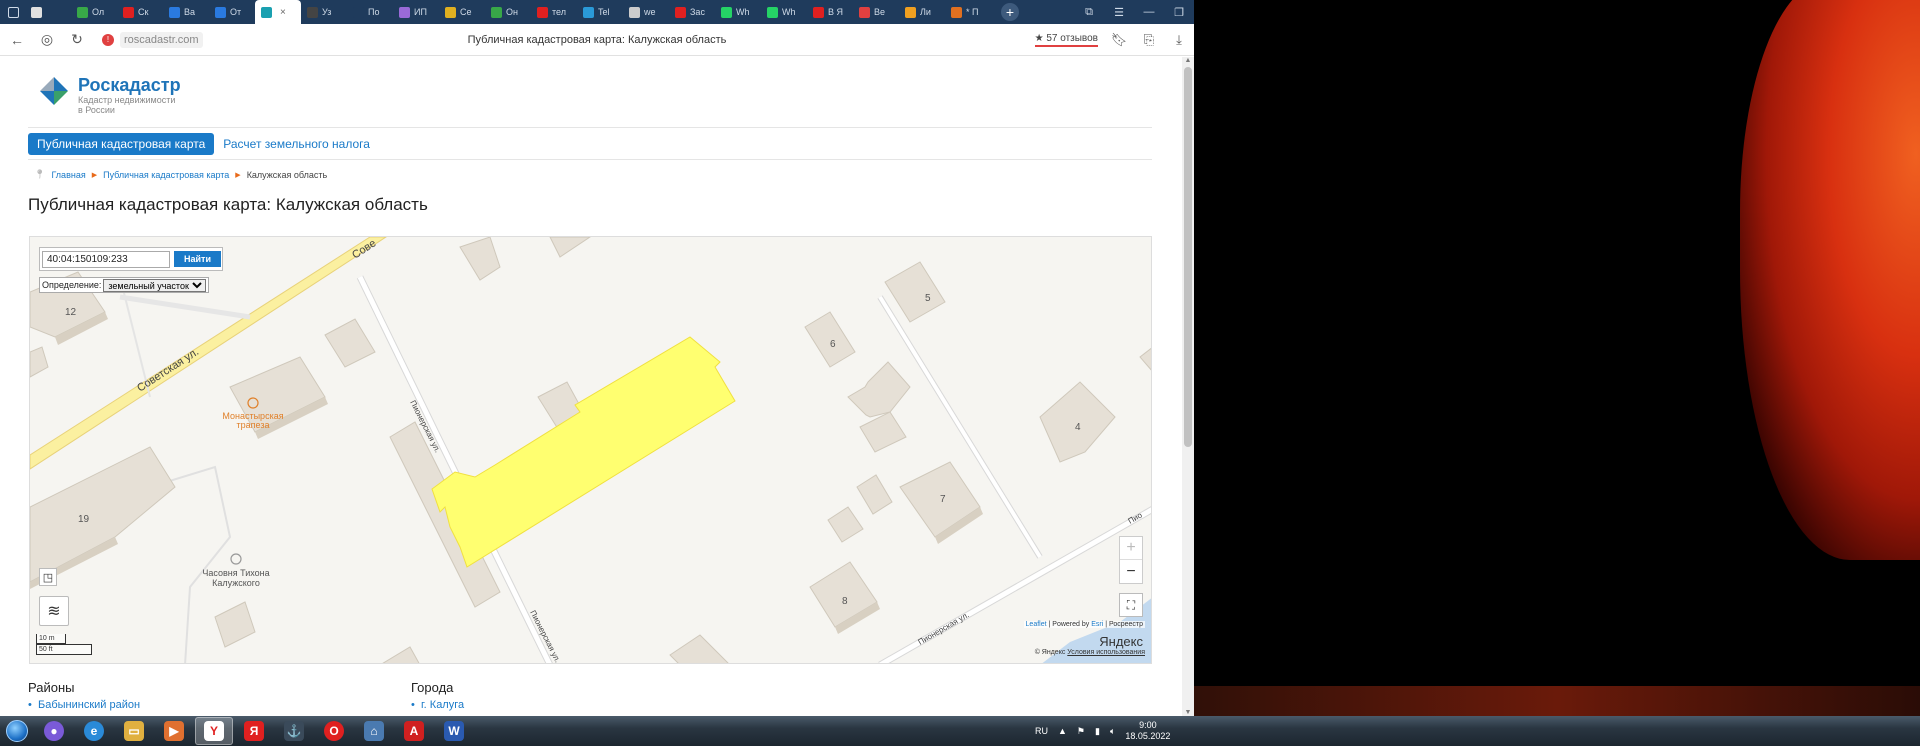  I want to click on tab-label: Ск, so click(143, 12).